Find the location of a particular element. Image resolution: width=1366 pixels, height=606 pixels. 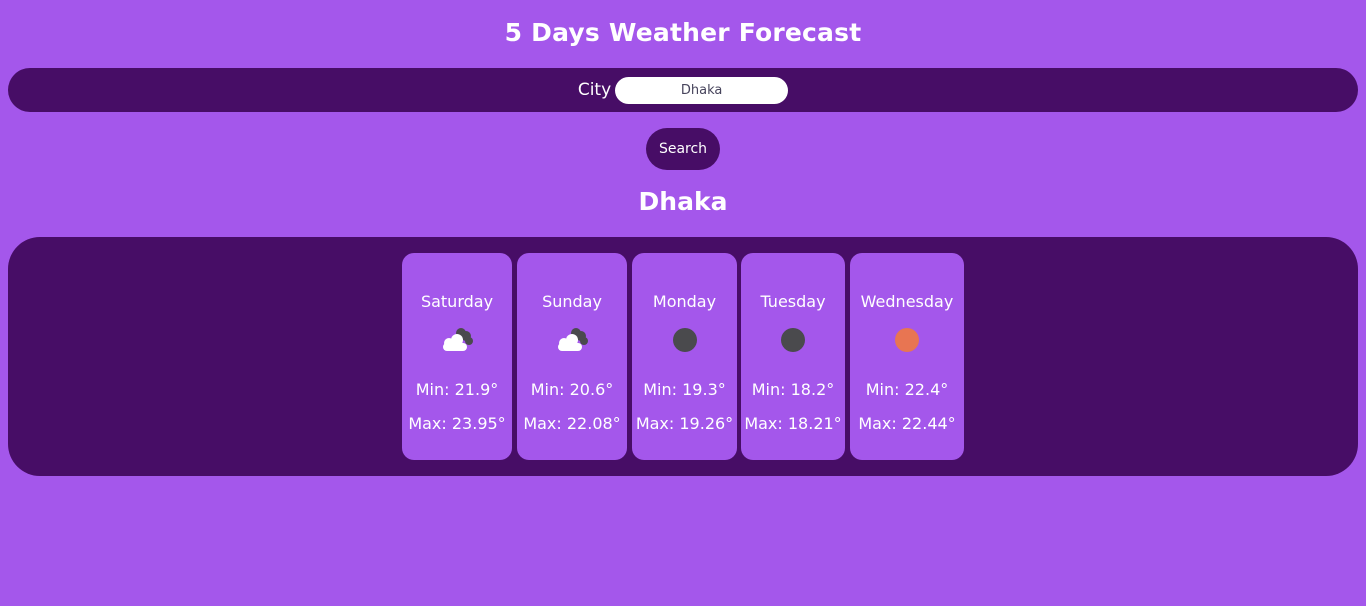

temp-min: Min: 20.6° is located at coordinates (572, 389).